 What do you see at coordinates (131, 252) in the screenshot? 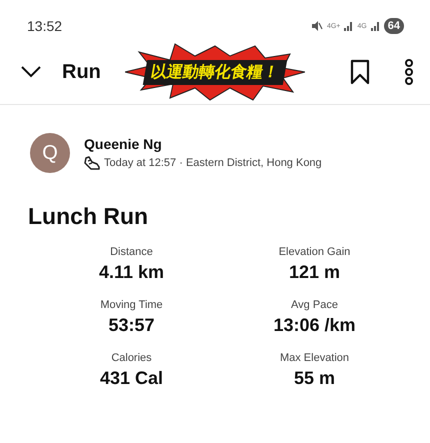
I see `stat-label: Distance` at bounding box center [131, 252].